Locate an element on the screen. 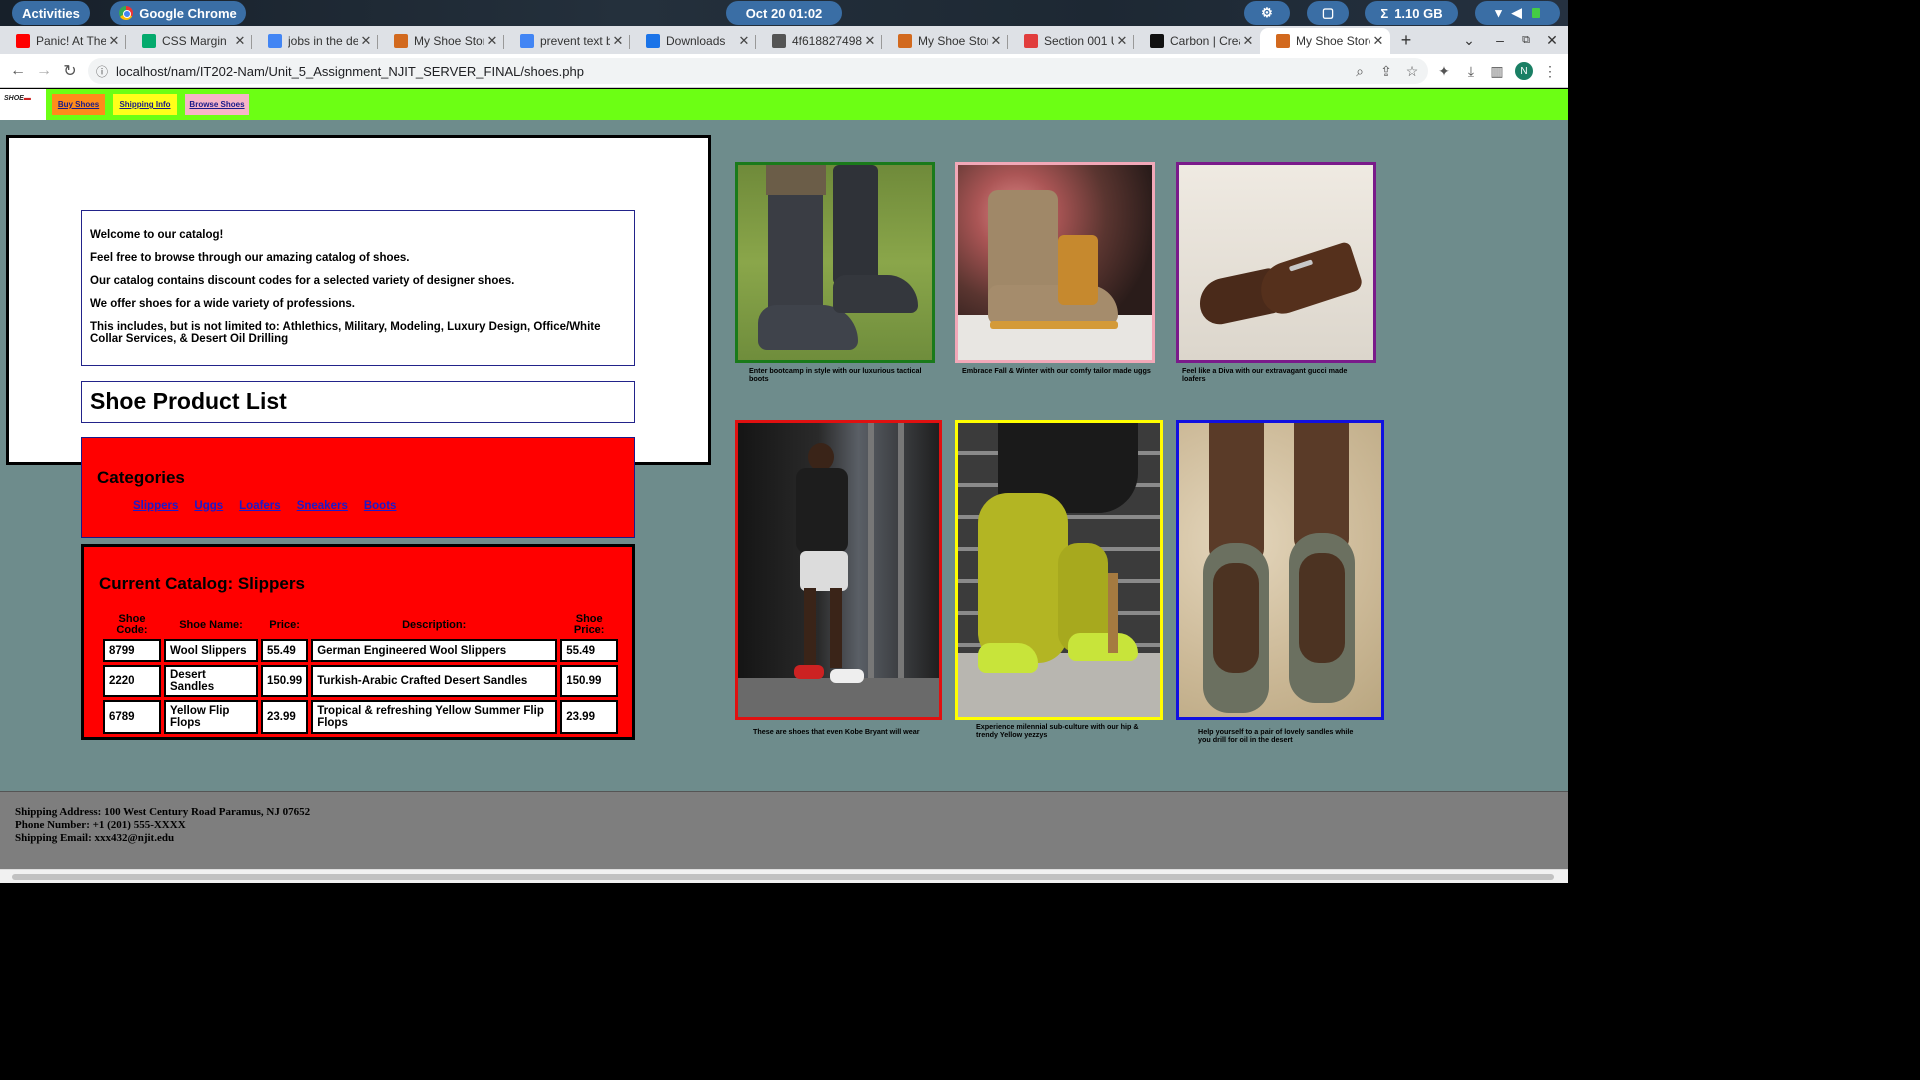  share-icon: ⇪ is located at coordinates (1386, 71).